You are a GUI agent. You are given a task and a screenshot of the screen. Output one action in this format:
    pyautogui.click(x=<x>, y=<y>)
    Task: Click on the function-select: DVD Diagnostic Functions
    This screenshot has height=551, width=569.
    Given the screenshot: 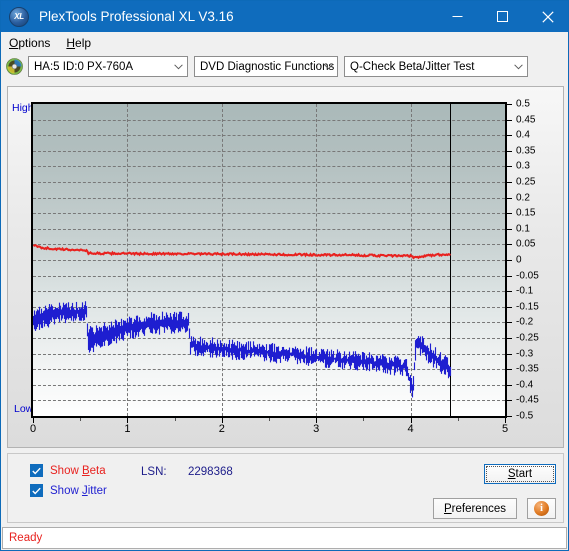 What is the action you would take?
    pyautogui.click(x=266, y=66)
    